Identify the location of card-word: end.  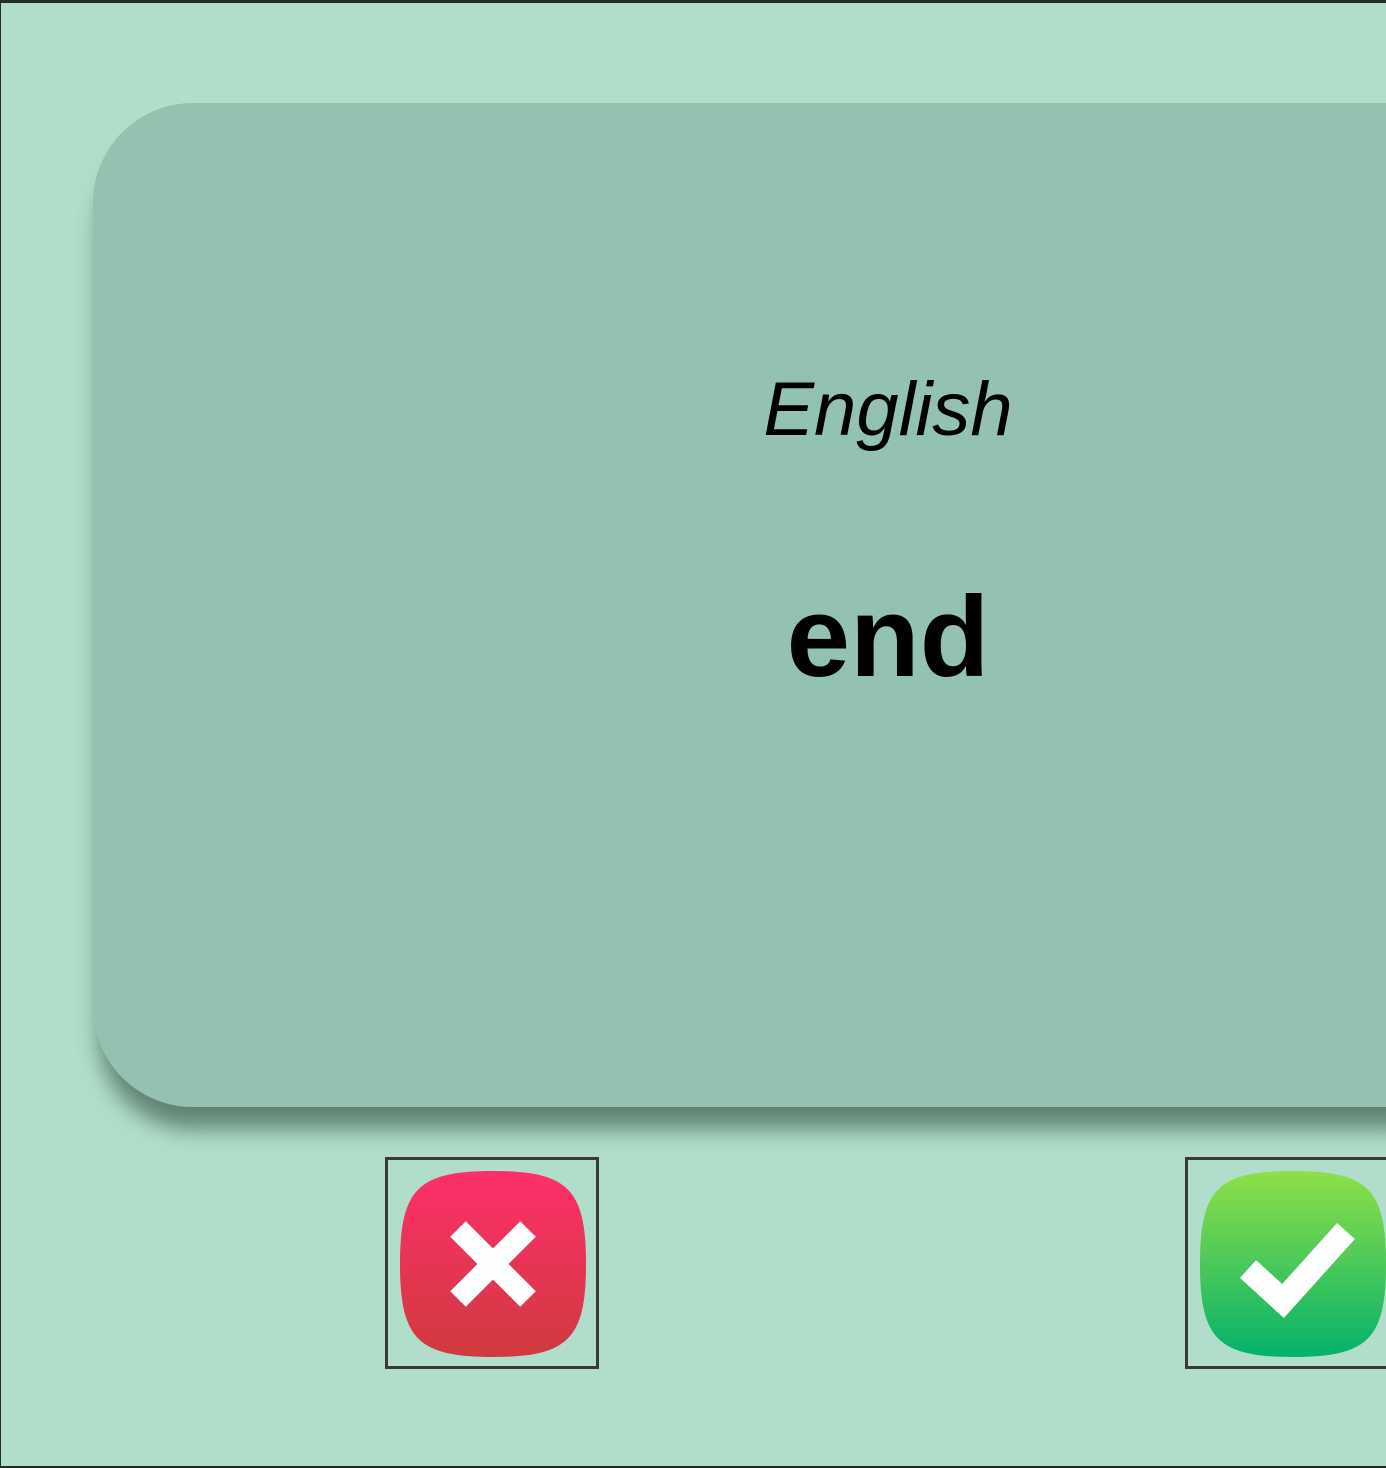
(888, 637).